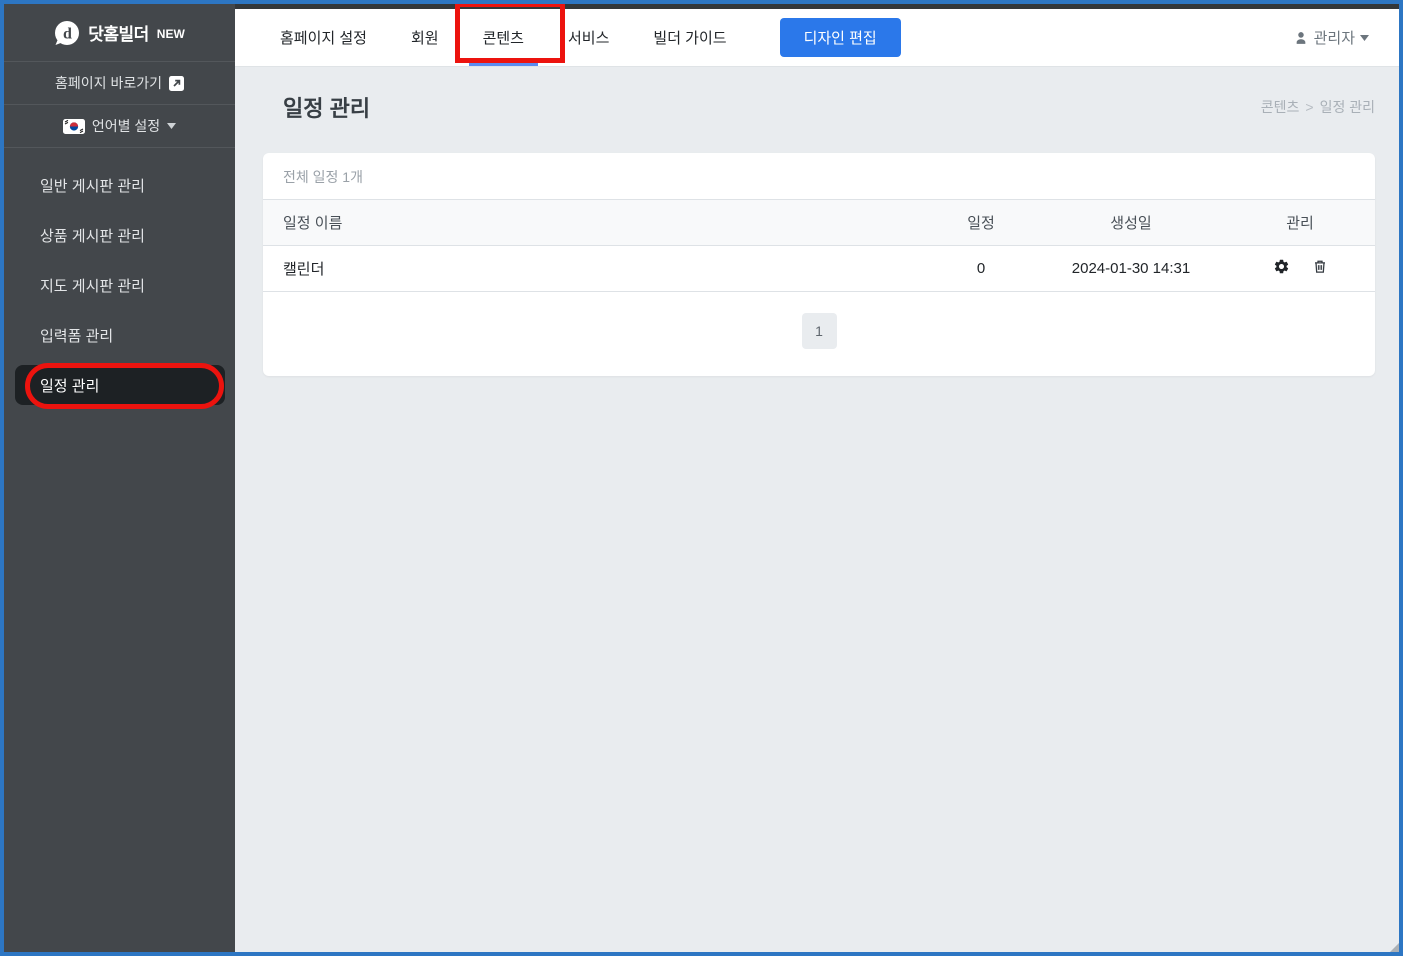  Describe the element at coordinates (323, 177) in the screenshot. I see `total-count-label: 전체 일정 1개` at that location.